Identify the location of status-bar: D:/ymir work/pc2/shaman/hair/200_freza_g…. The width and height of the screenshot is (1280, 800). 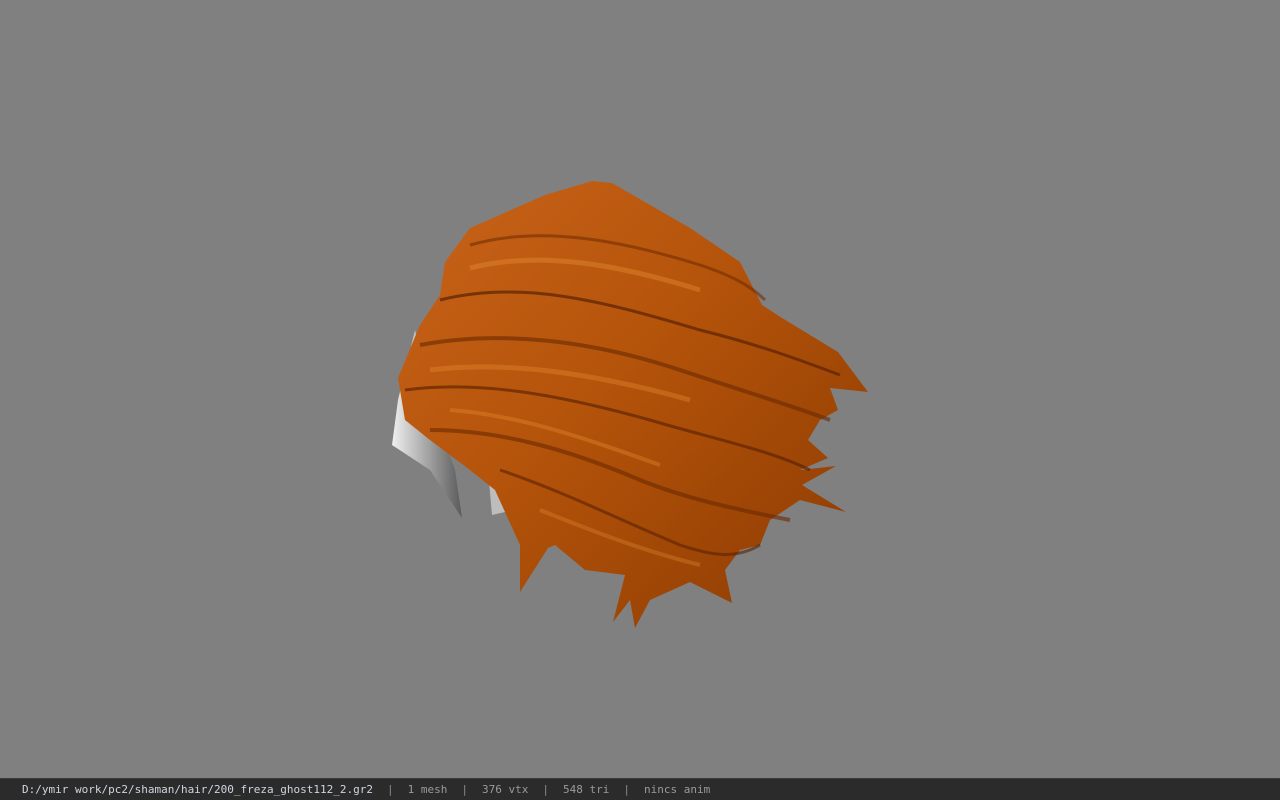
(640, 789).